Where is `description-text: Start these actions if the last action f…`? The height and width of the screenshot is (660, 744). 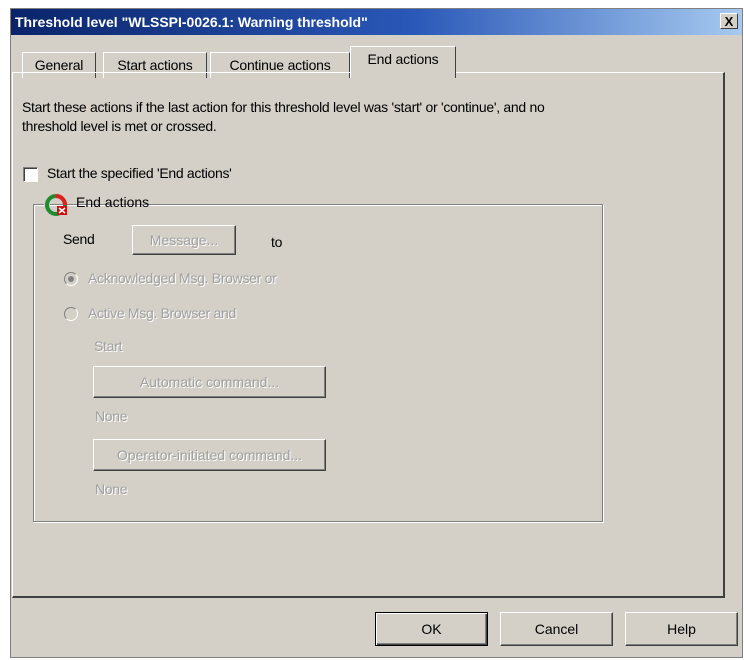
description-text: Start these actions if the last action f… is located at coordinates (283, 116).